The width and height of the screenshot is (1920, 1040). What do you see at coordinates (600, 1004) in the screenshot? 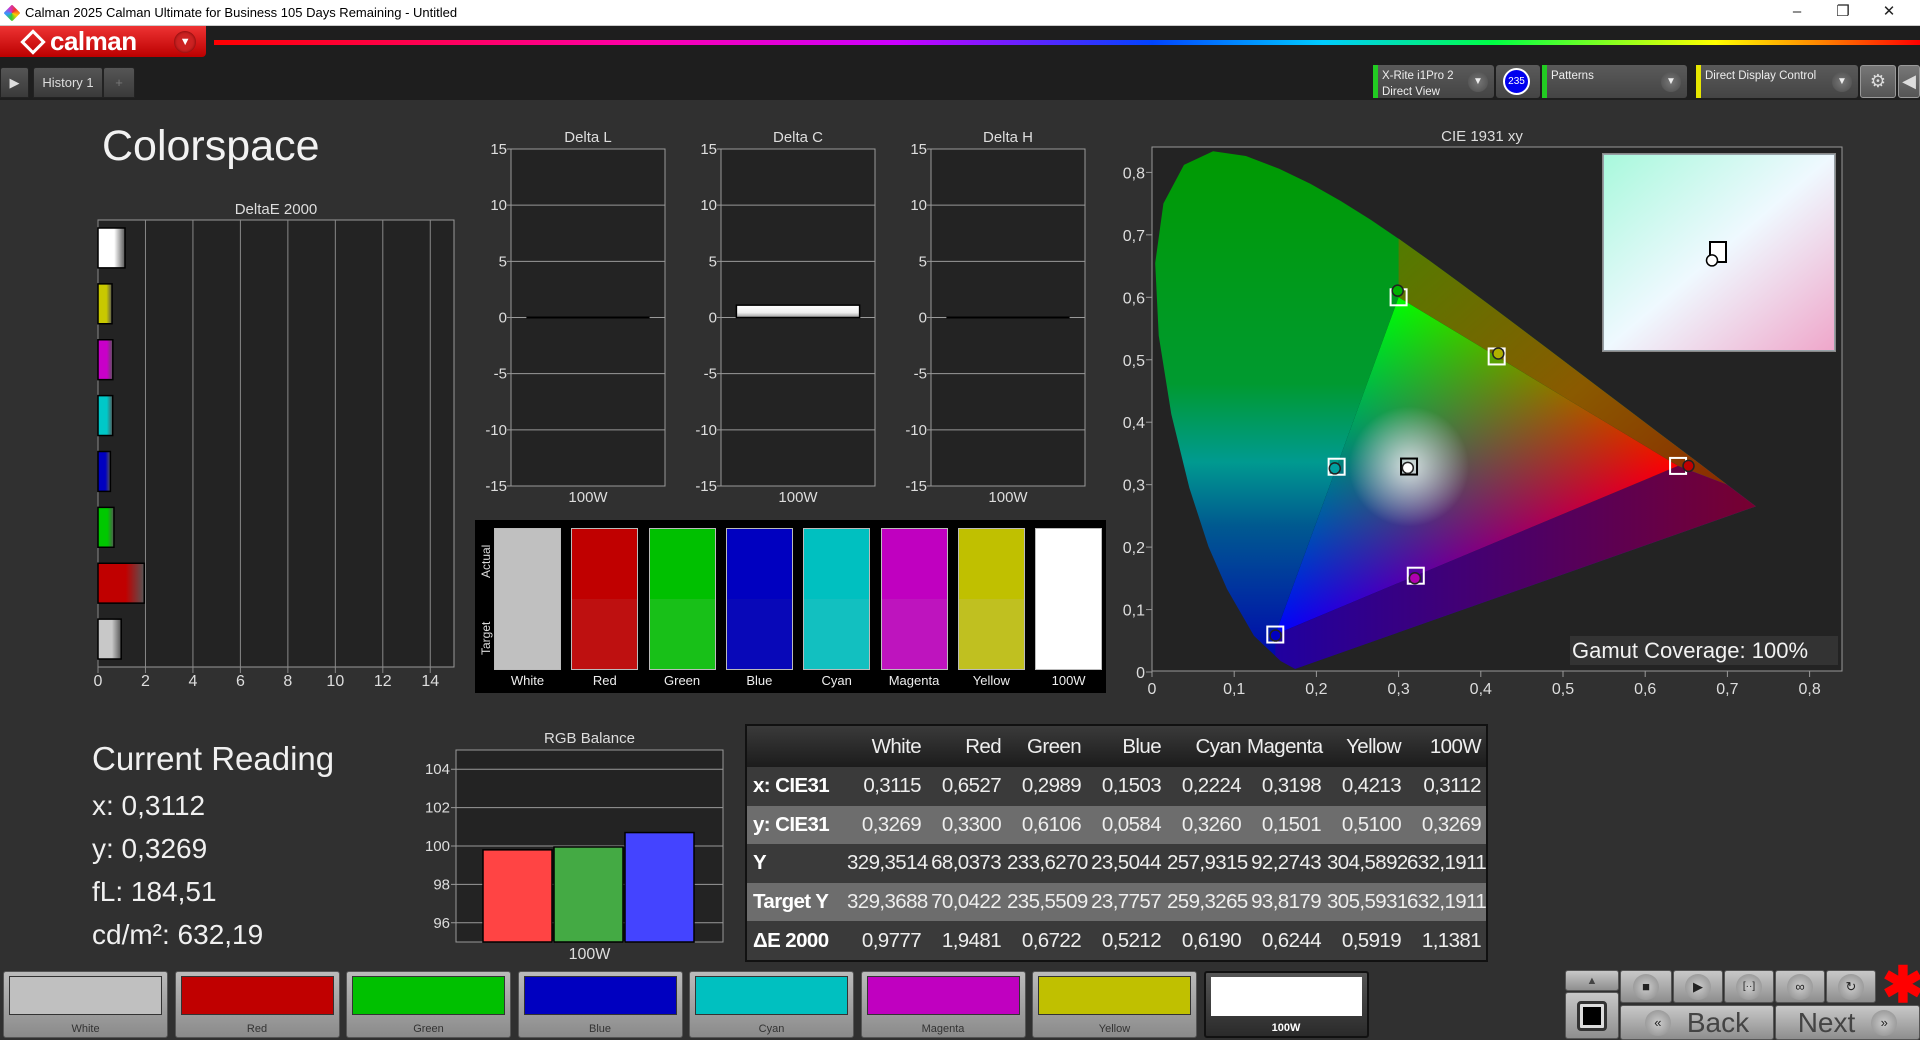
I see `patch-button-blue: Blue` at bounding box center [600, 1004].